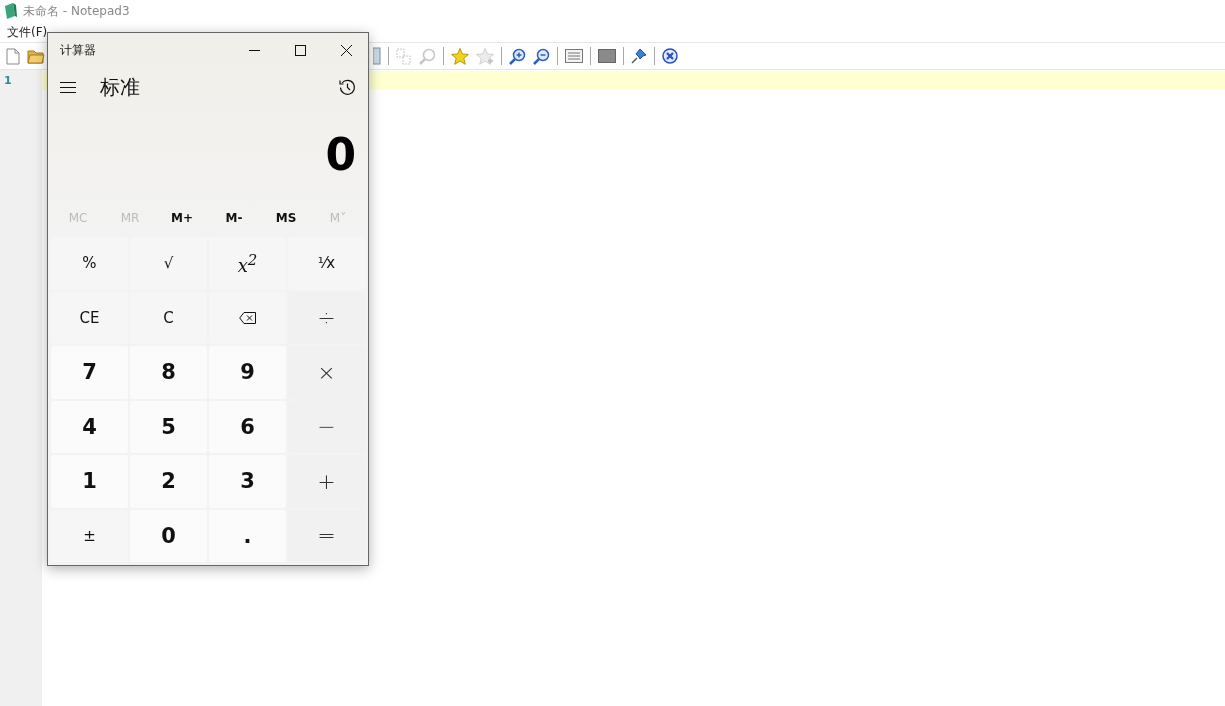  I want to click on menu-icon, so click(68, 87).